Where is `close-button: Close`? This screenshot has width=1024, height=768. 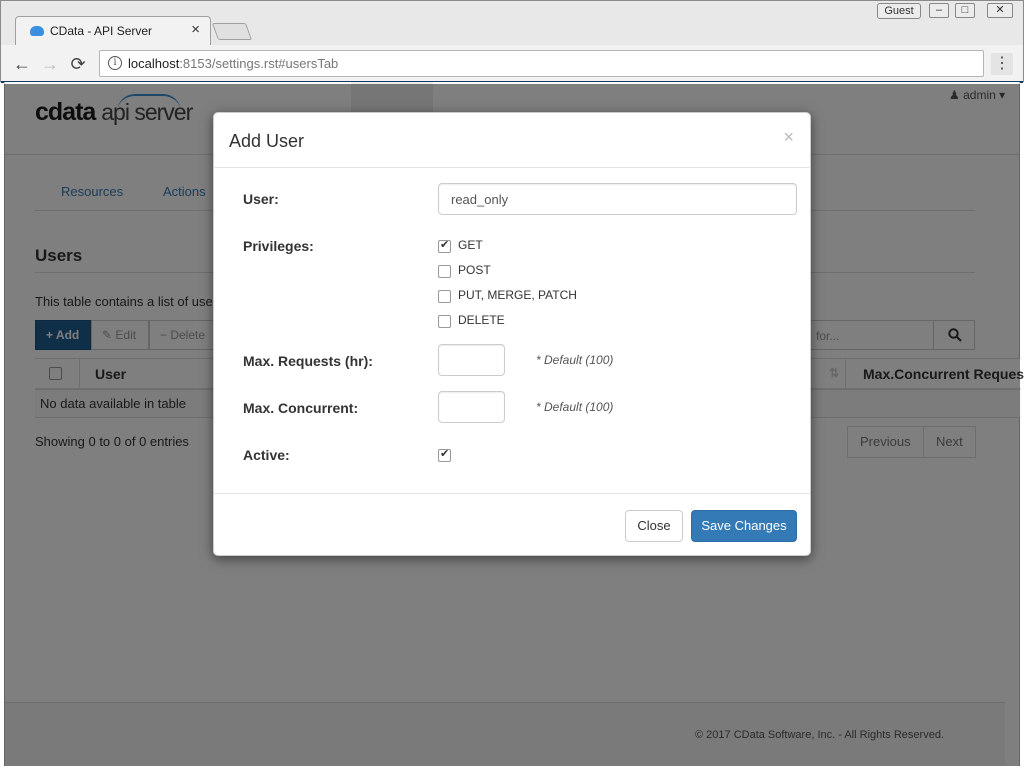
close-button: Close is located at coordinates (654, 526).